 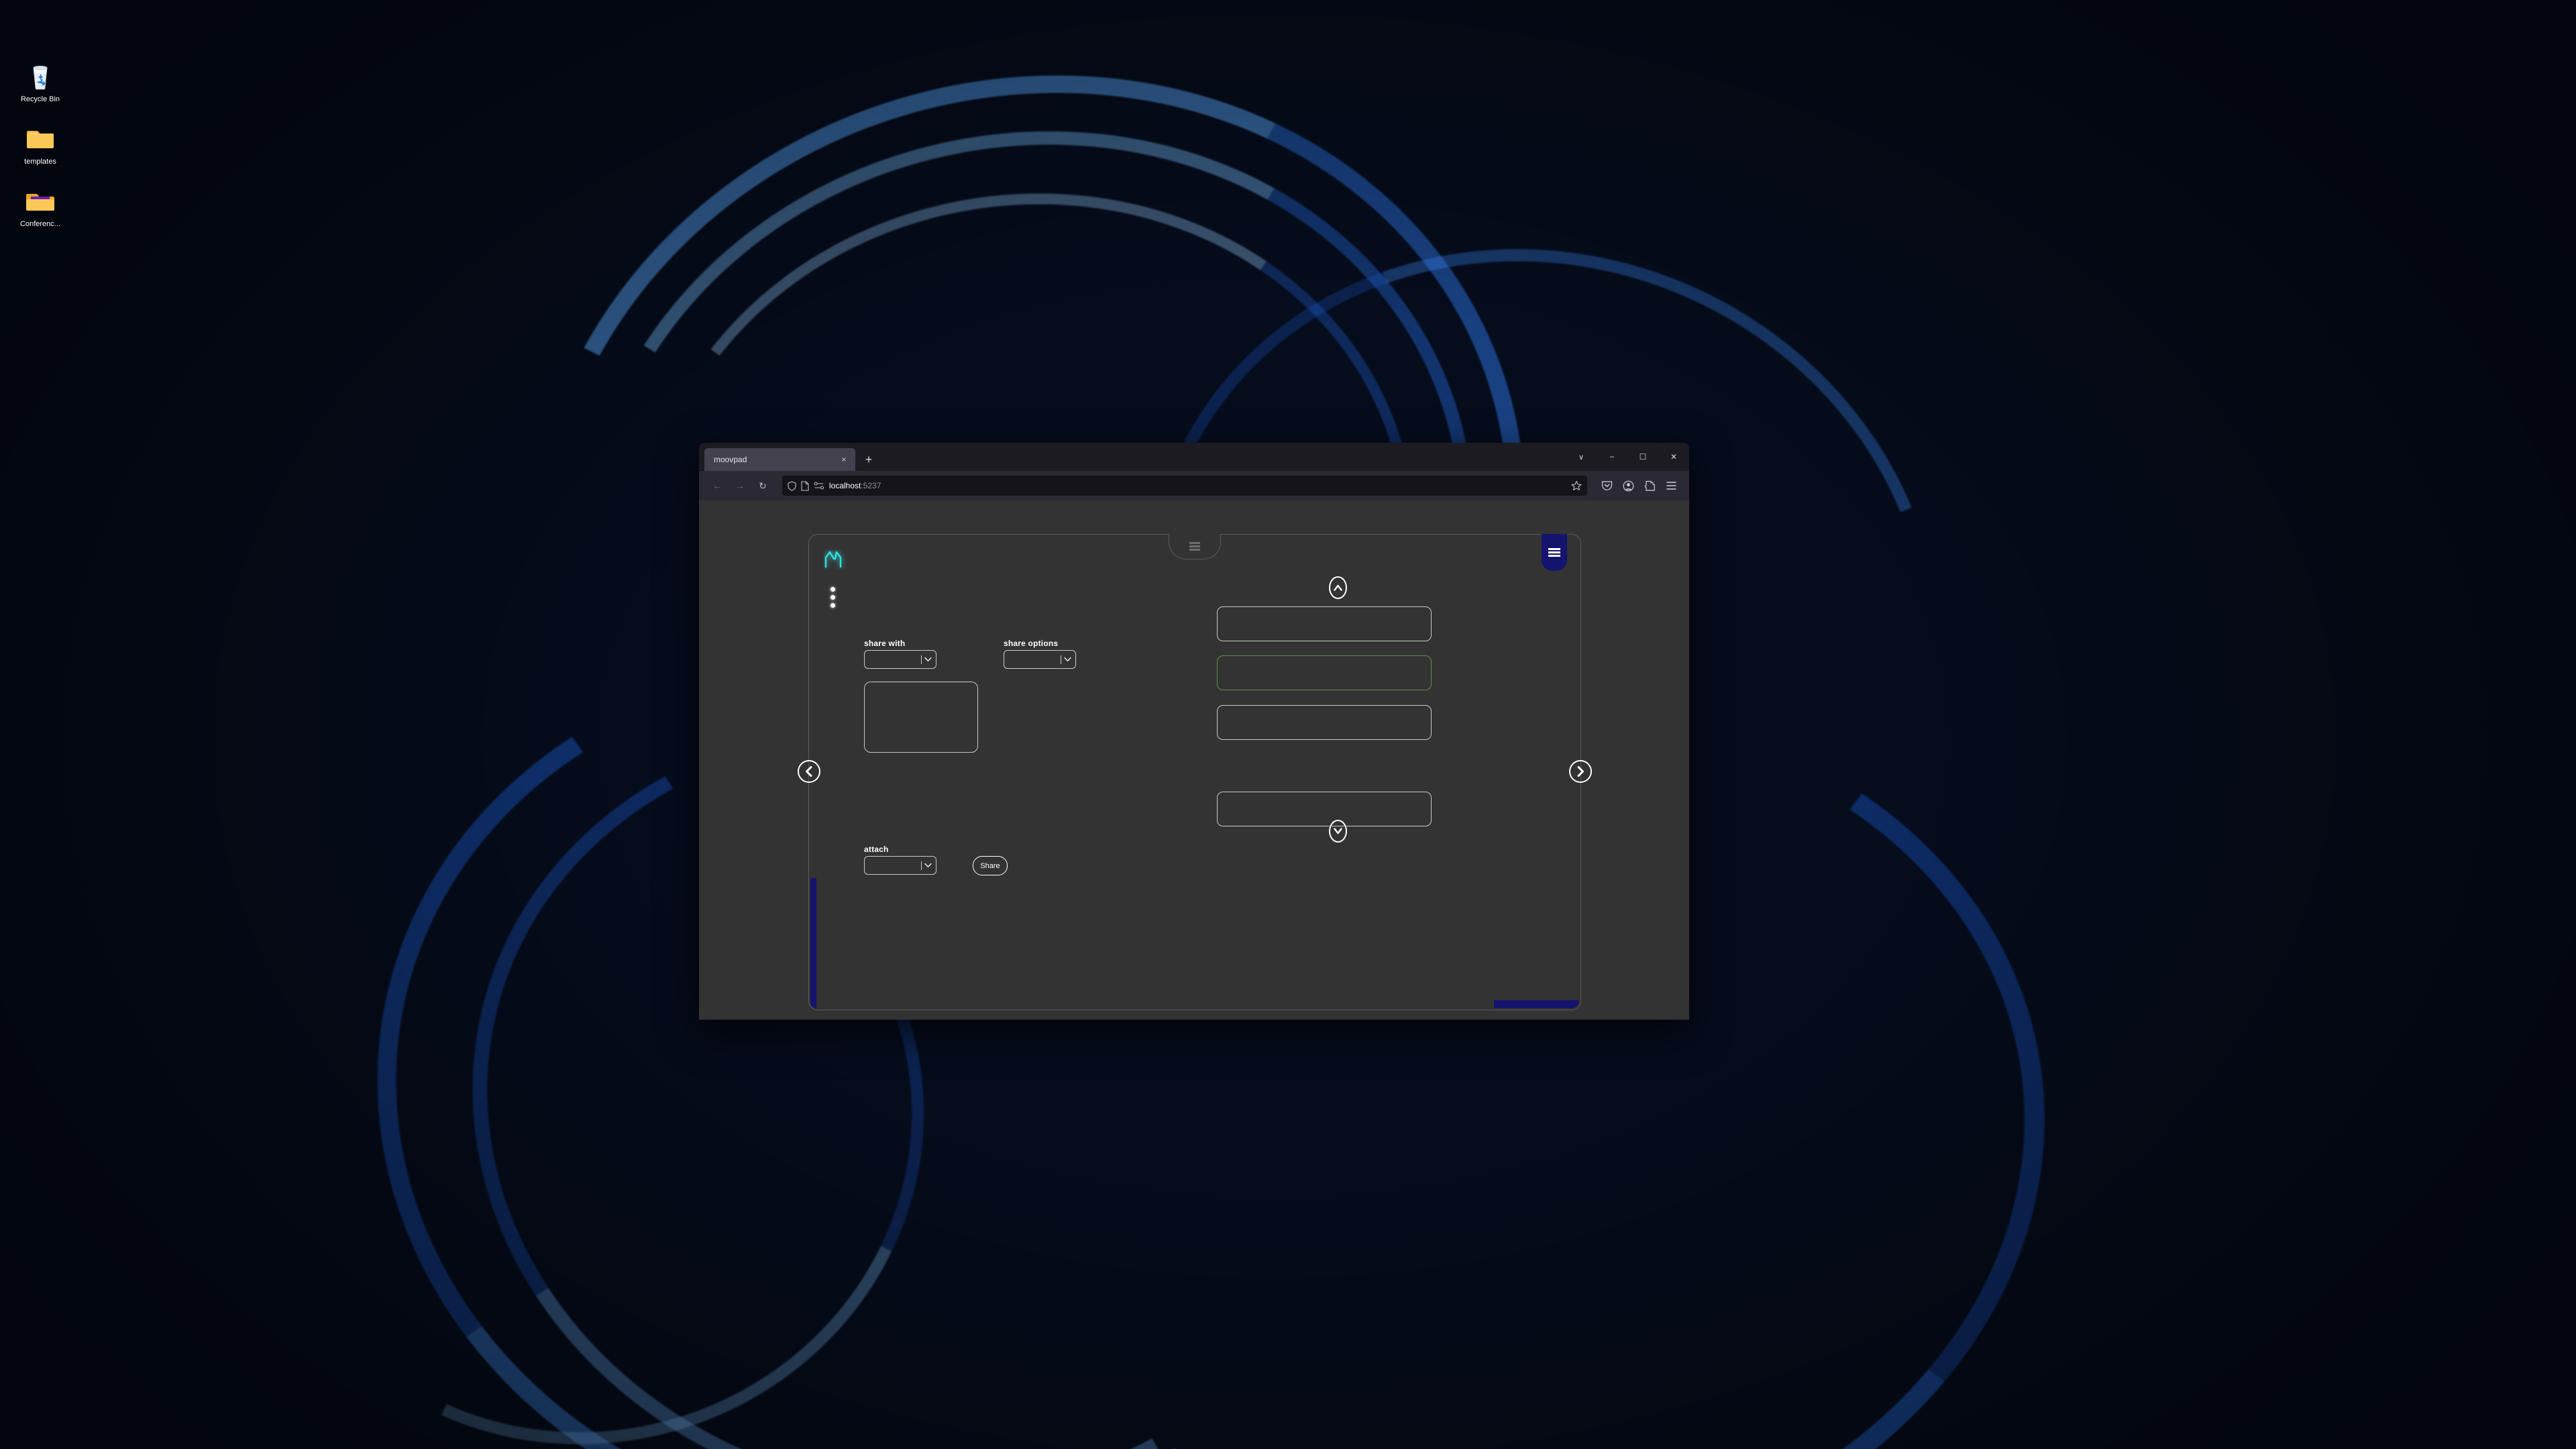 What do you see at coordinates (871, 485) in the screenshot?
I see `url-port: :5237` at bounding box center [871, 485].